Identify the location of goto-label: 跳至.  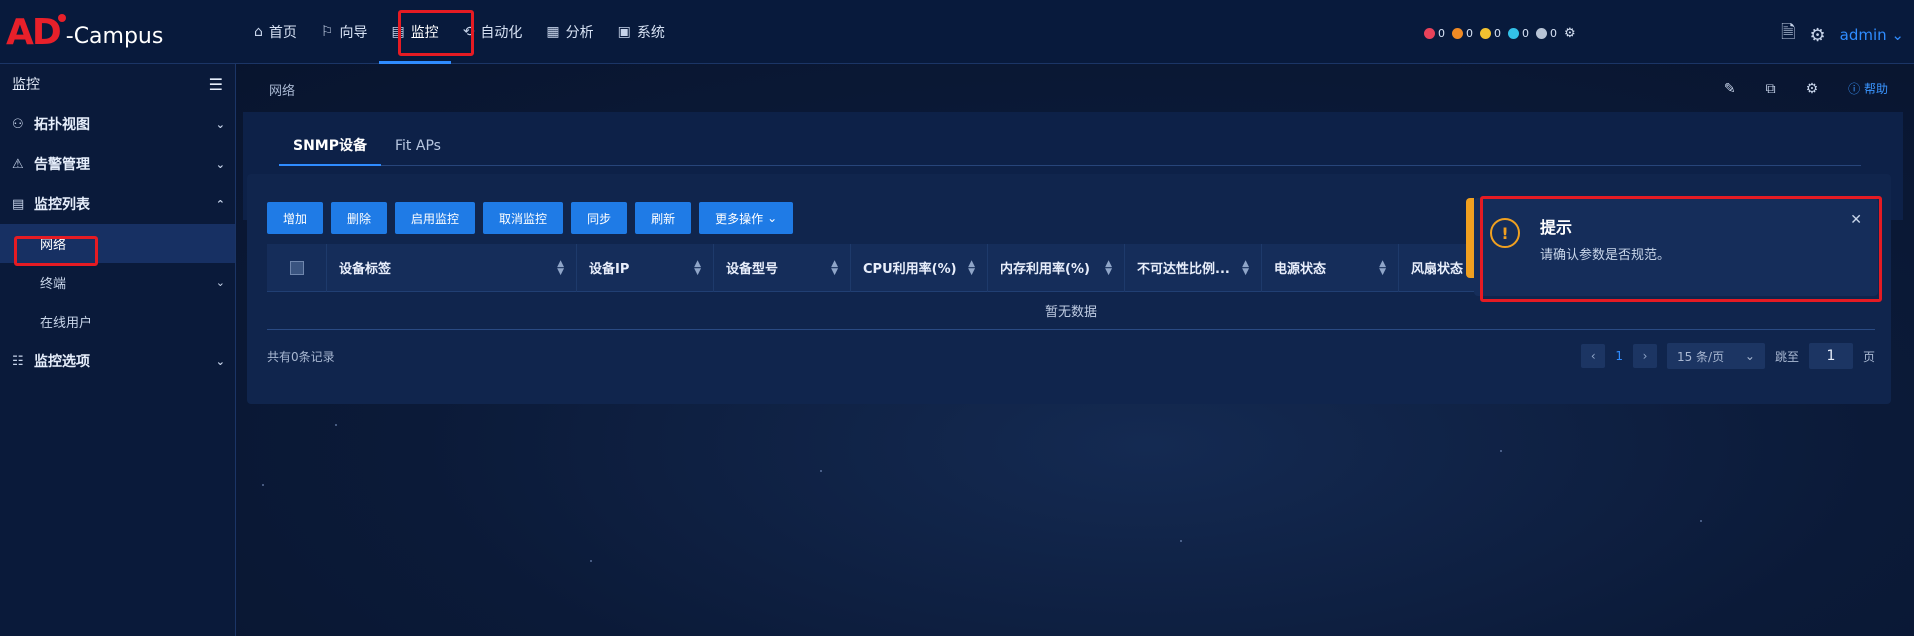
(1786, 356).